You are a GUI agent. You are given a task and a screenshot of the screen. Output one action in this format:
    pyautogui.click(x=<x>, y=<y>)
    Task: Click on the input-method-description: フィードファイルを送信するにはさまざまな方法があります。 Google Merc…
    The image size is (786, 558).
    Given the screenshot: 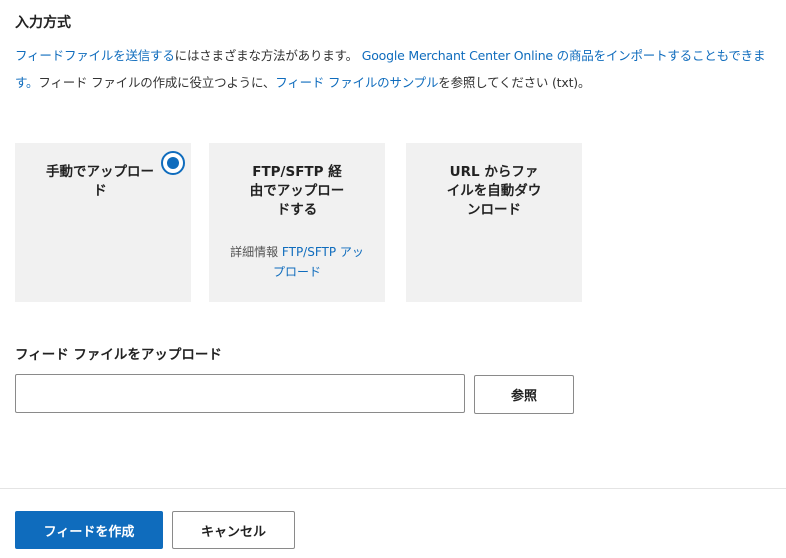 What is the action you would take?
    pyautogui.click(x=396, y=69)
    